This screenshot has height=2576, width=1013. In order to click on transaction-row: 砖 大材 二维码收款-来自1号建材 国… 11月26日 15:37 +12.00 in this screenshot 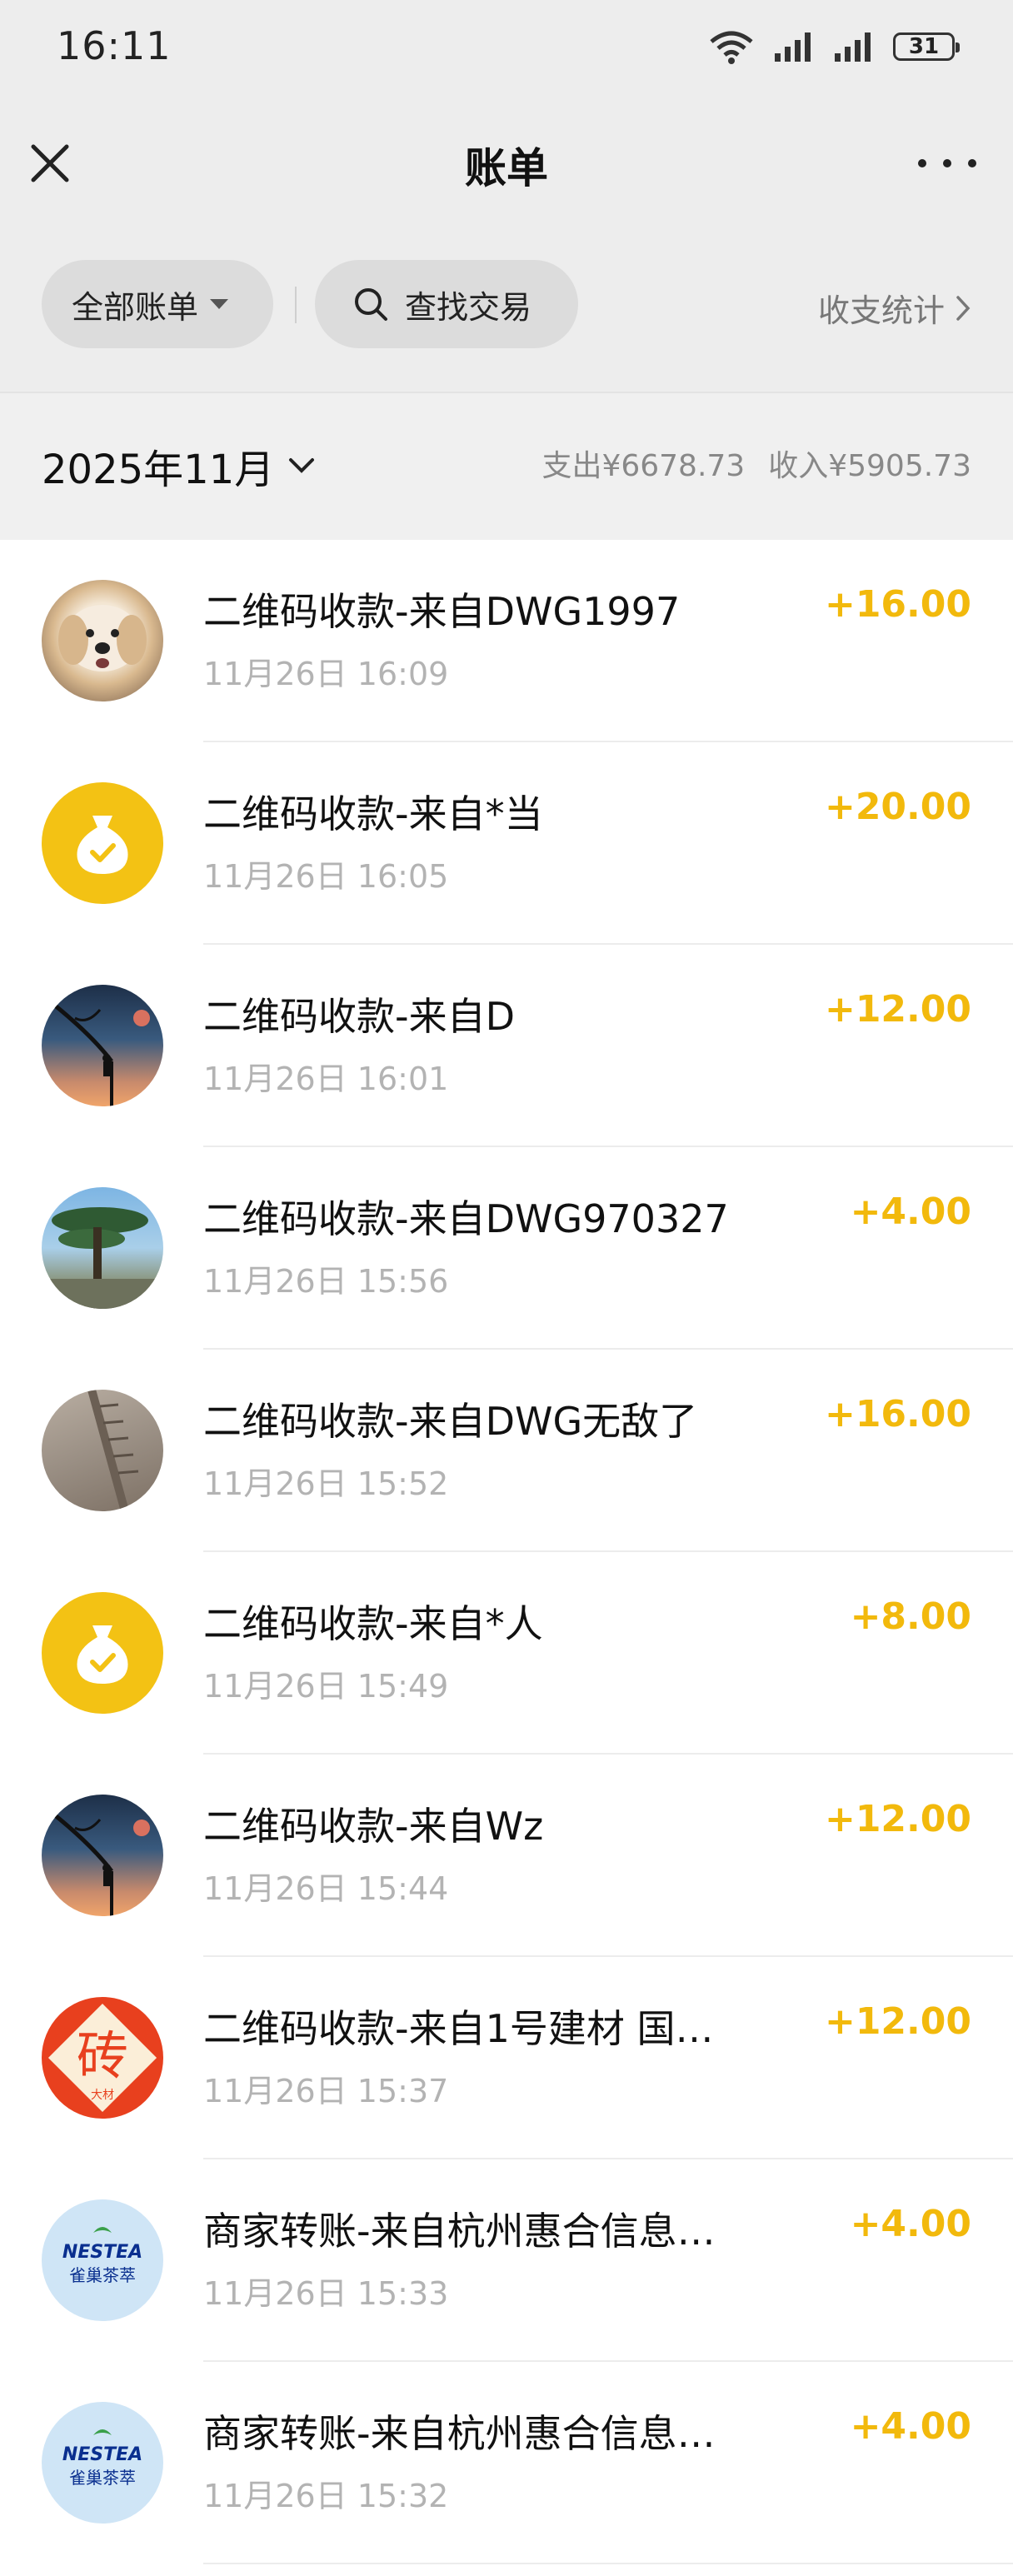, I will do `click(506, 2058)`.